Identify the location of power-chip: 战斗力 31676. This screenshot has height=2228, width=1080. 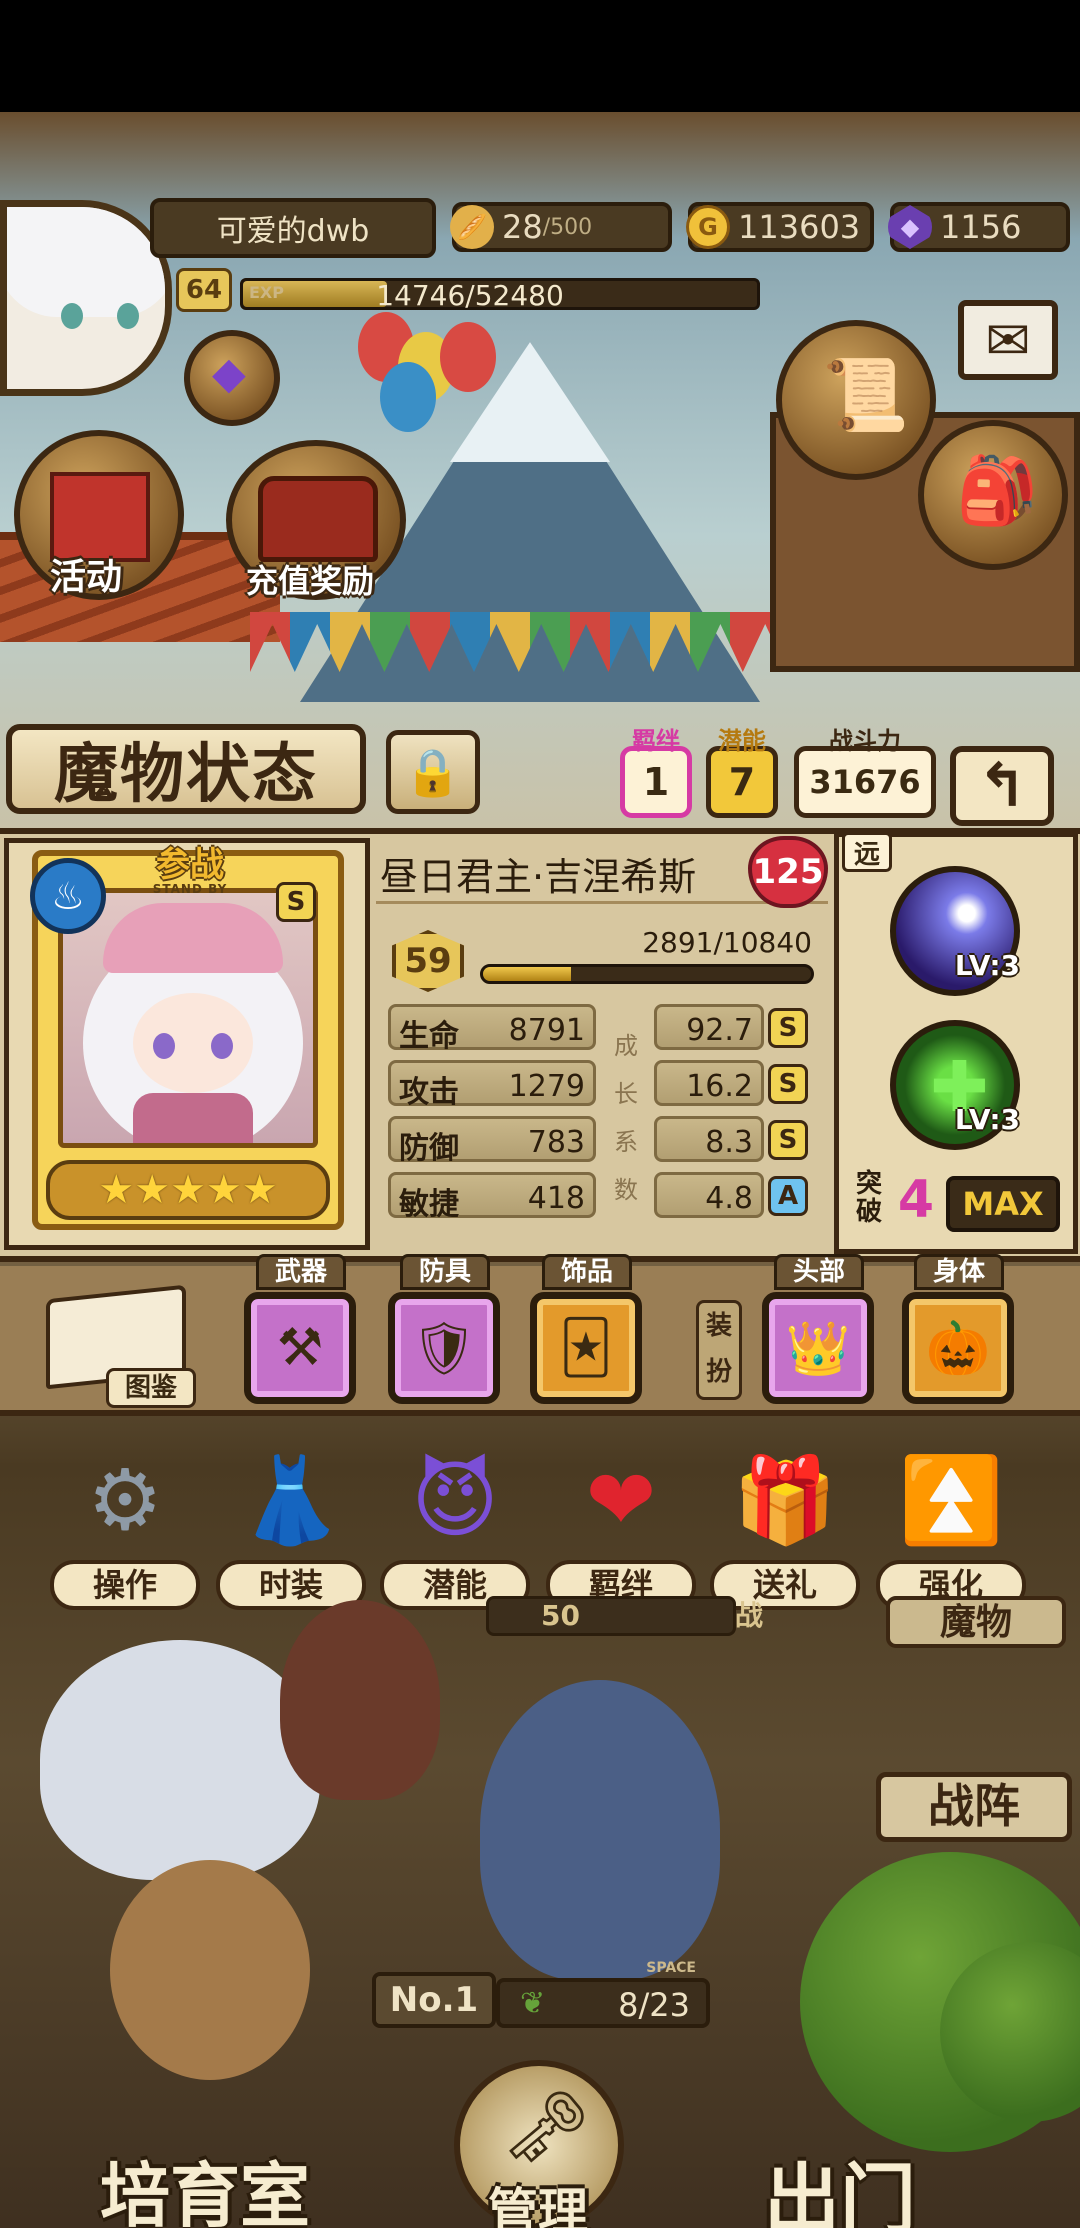
(865, 772).